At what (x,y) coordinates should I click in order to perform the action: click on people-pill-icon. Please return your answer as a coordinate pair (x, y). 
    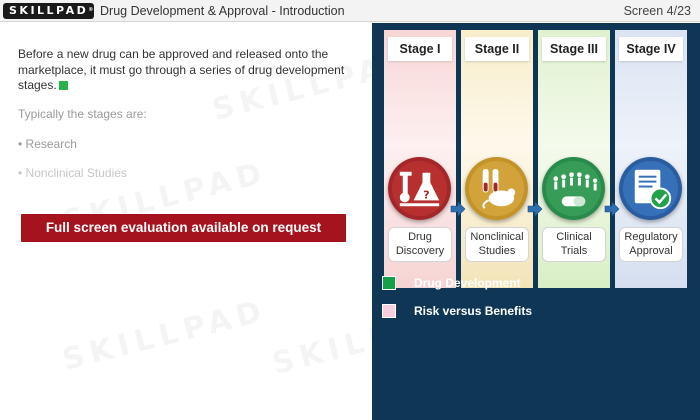
    Looking at the image, I should click on (573, 188).